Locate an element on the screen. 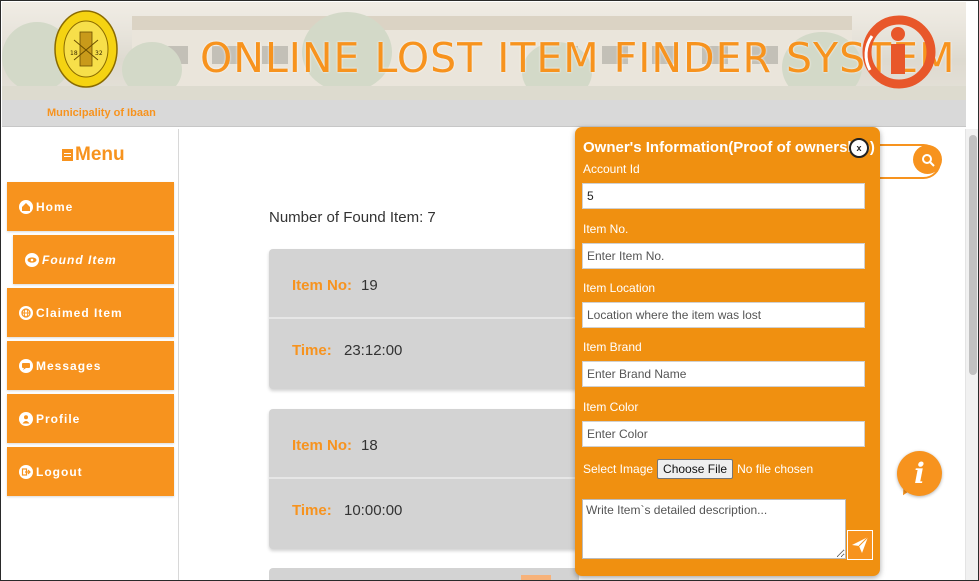 The width and height of the screenshot is (979, 581). sidebar-item-label: Messages is located at coordinates (69, 365).